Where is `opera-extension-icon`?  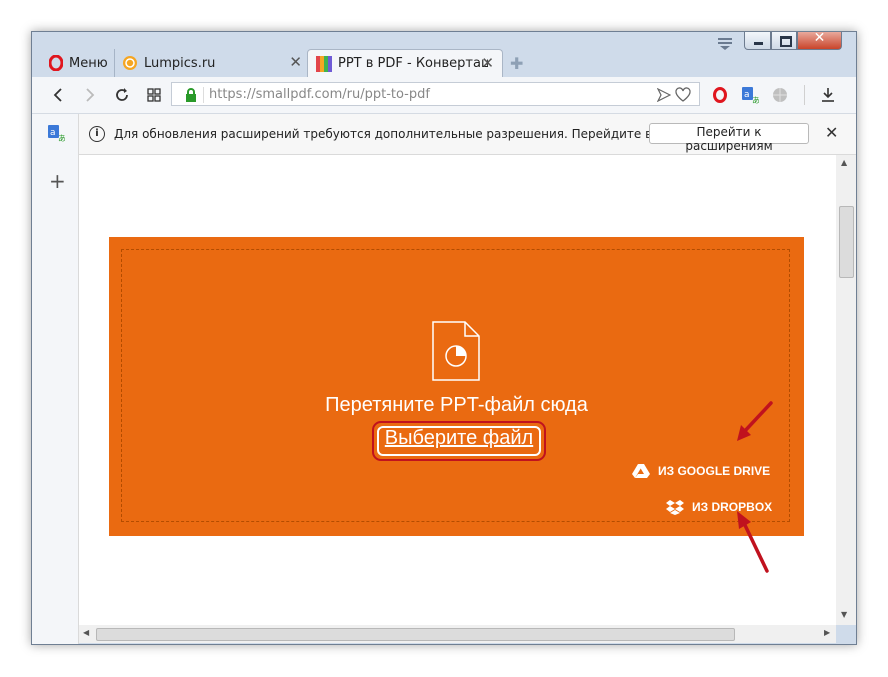 opera-extension-icon is located at coordinates (720, 95).